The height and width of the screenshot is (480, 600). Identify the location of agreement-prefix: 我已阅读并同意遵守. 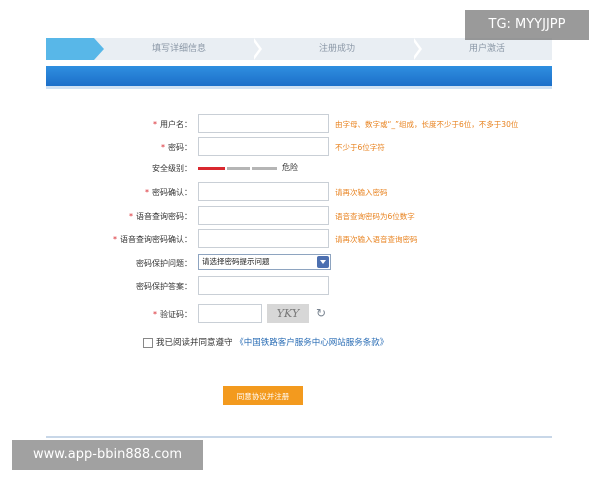
(194, 343).